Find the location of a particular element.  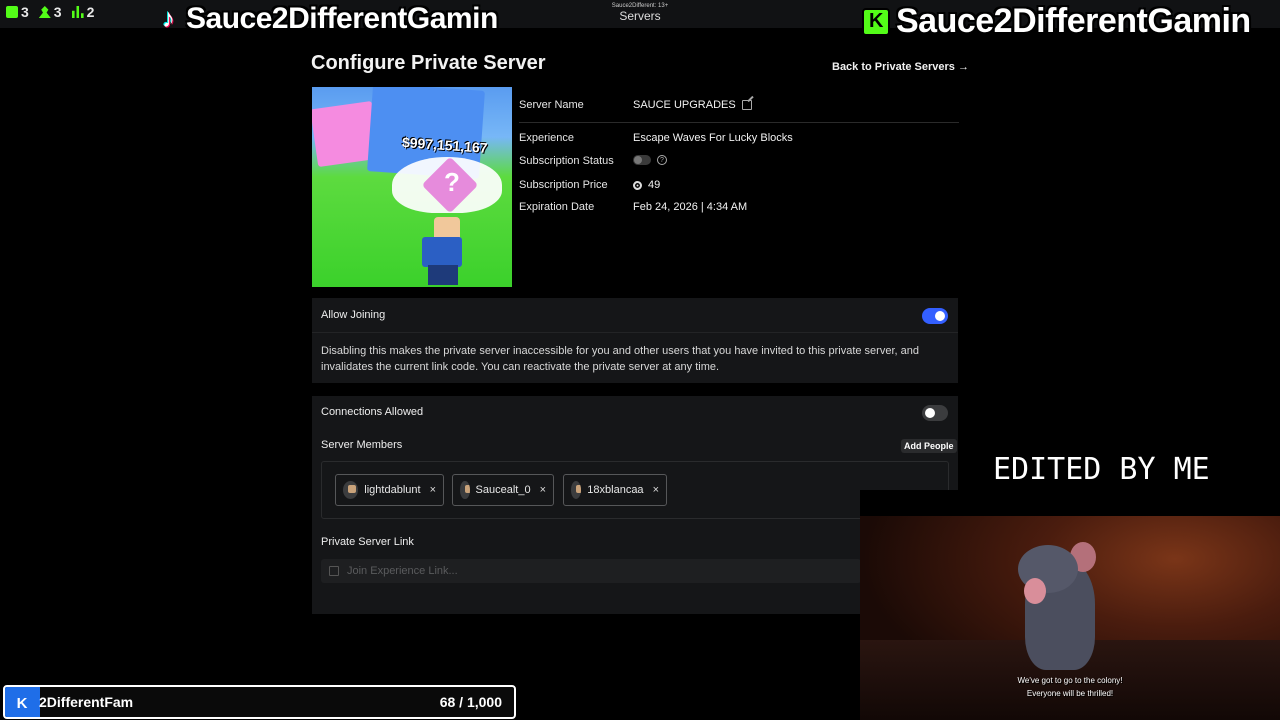

expiration-value: Feb 24, 2026 | 4:34 AM is located at coordinates (690, 207).